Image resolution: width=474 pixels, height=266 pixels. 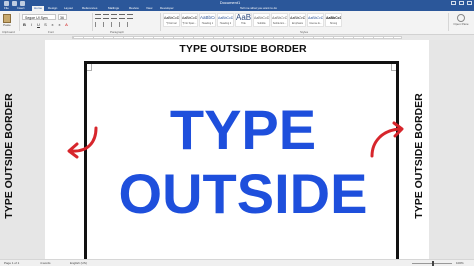 What do you see at coordinates (243, 23) in the screenshot?
I see `style-name: Title` at bounding box center [243, 23].